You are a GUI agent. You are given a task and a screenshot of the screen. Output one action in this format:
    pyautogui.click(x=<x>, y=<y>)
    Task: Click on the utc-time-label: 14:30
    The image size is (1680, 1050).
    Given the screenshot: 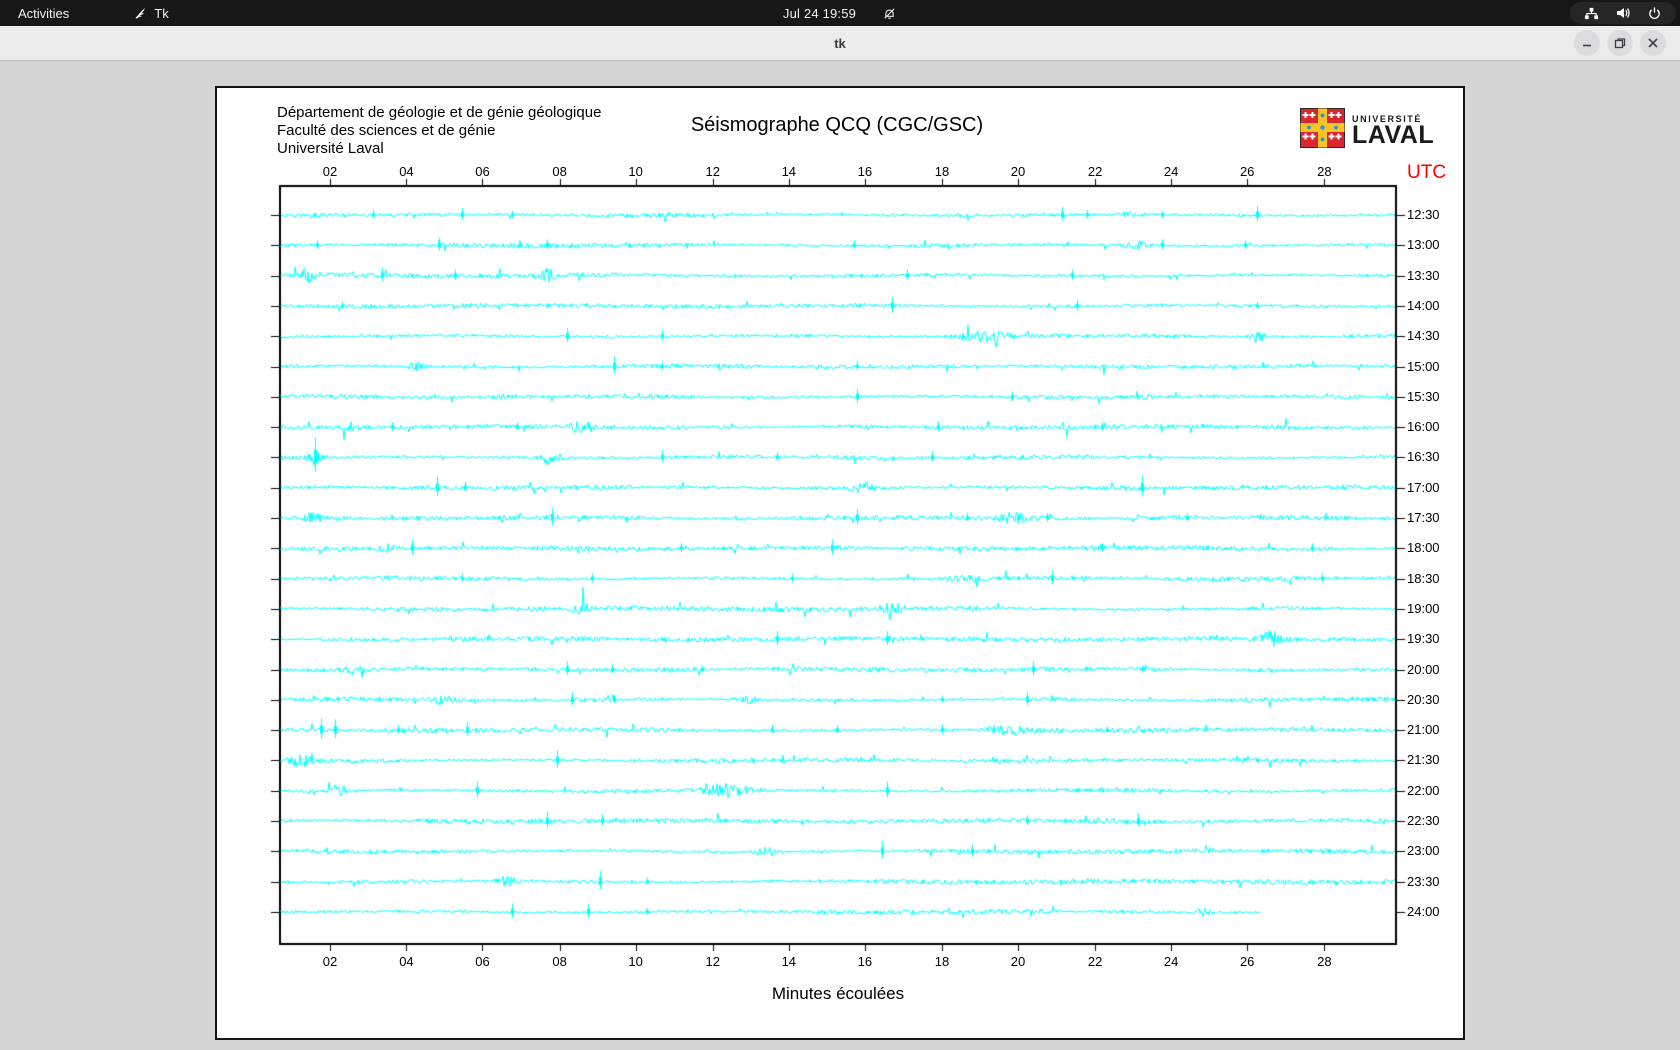 What is the action you would take?
    pyautogui.click(x=1423, y=336)
    